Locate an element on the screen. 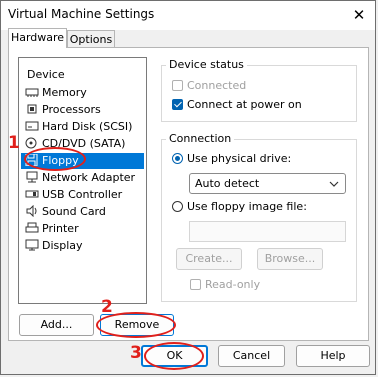  device-label: Hard Disk (SCSI) is located at coordinates (87, 126).